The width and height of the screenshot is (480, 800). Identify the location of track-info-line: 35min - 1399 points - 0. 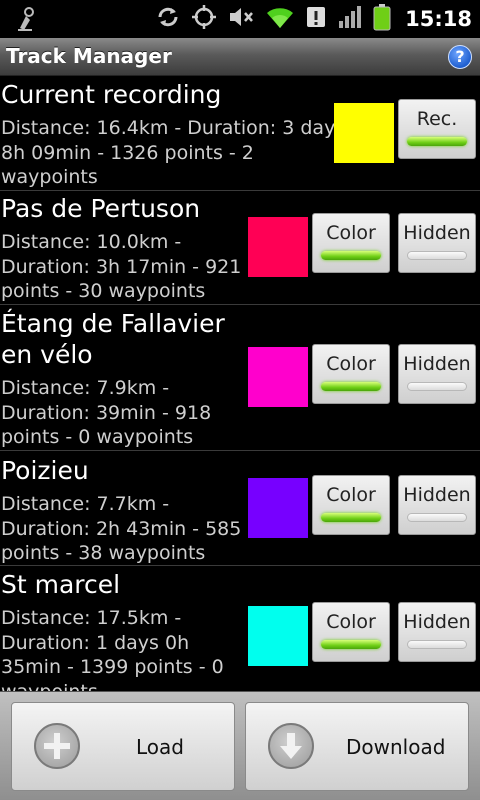
(112, 667).